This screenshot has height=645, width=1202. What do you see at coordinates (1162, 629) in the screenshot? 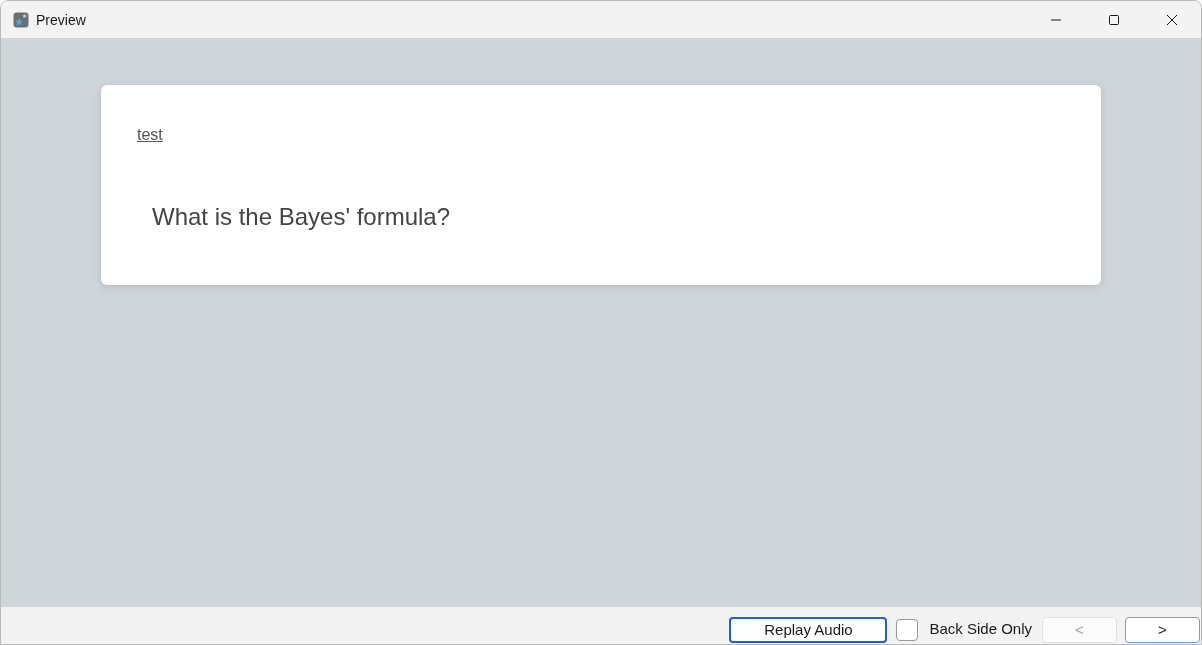
I see `next-button: >` at bounding box center [1162, 629].